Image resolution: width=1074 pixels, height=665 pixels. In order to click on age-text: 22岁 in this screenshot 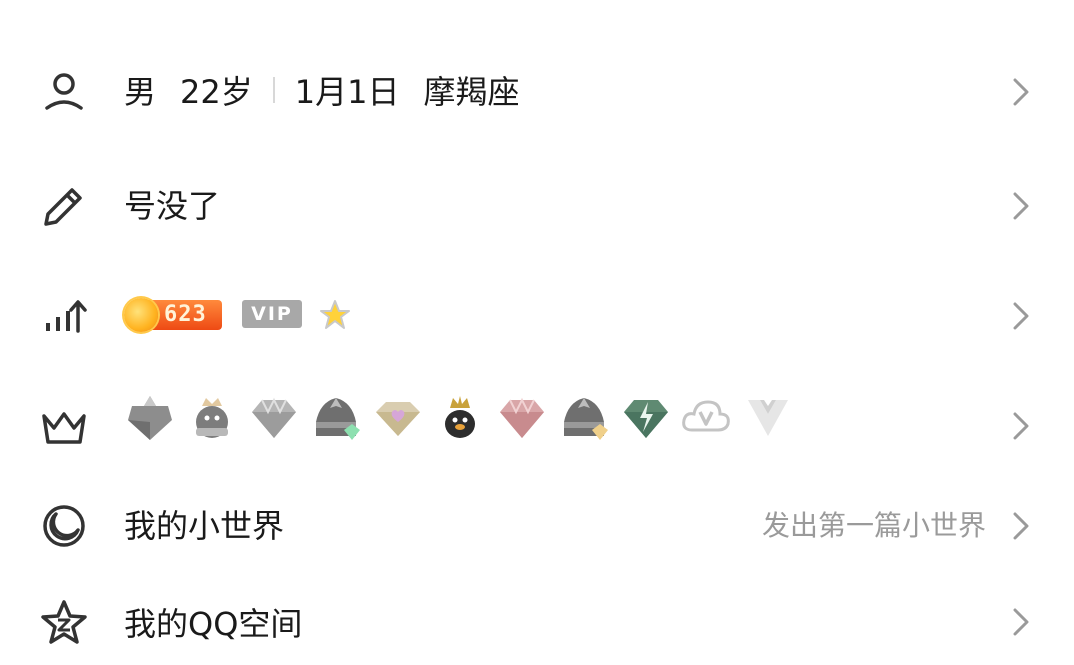, I will do `click(216, 92)`.